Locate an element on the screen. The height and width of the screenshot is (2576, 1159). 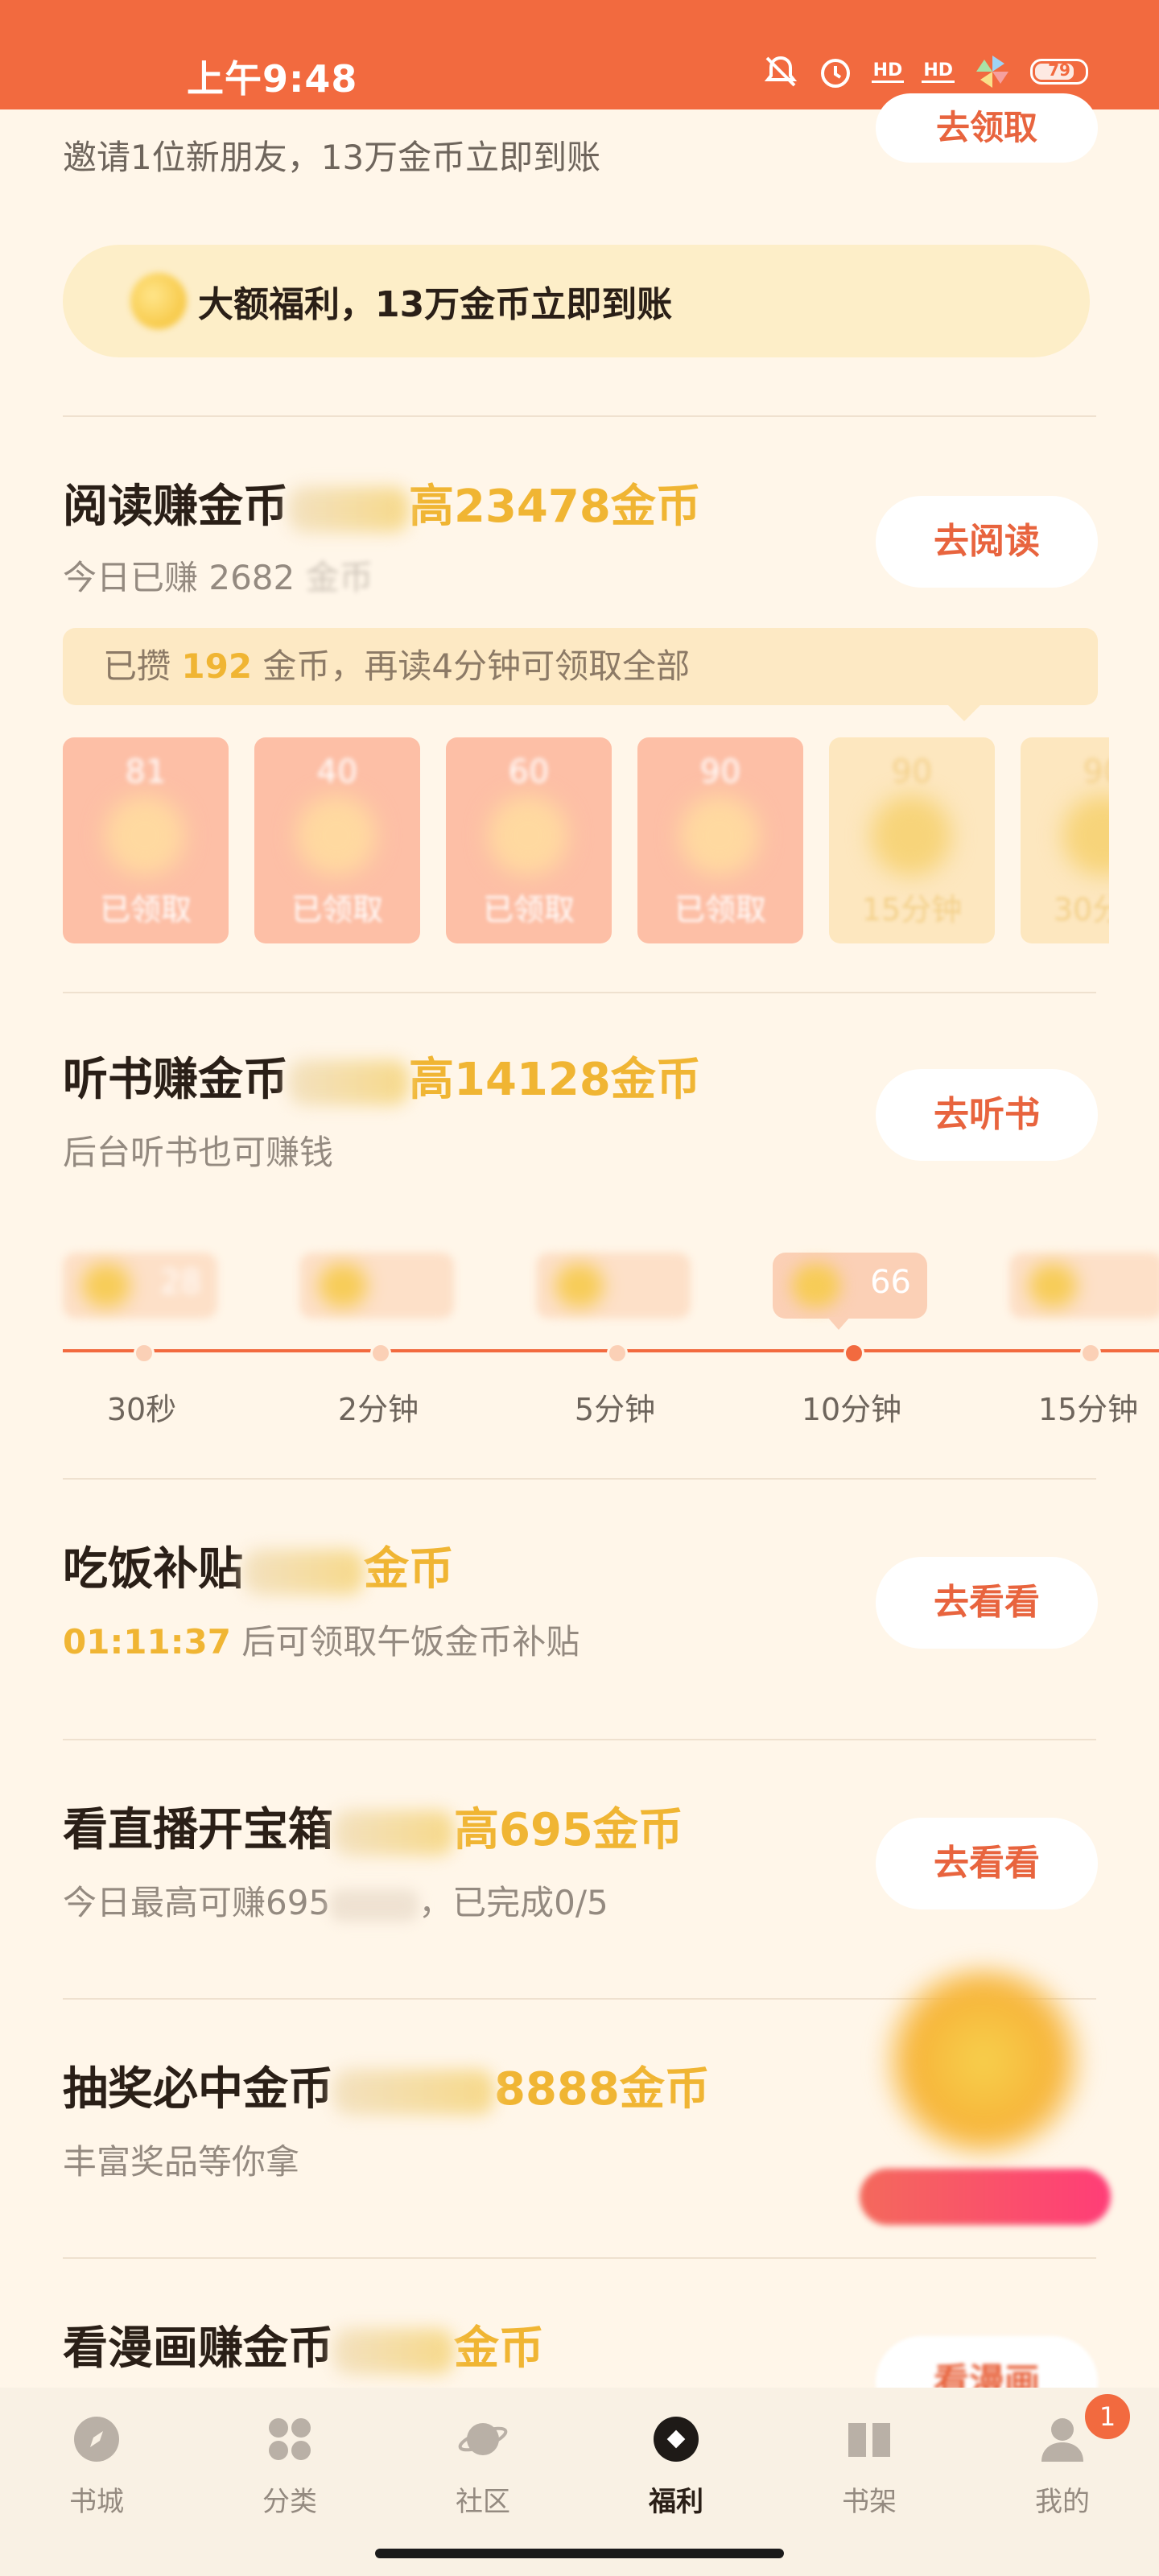
nav-item-community: 社区 is located at coordinates (482, 2466).